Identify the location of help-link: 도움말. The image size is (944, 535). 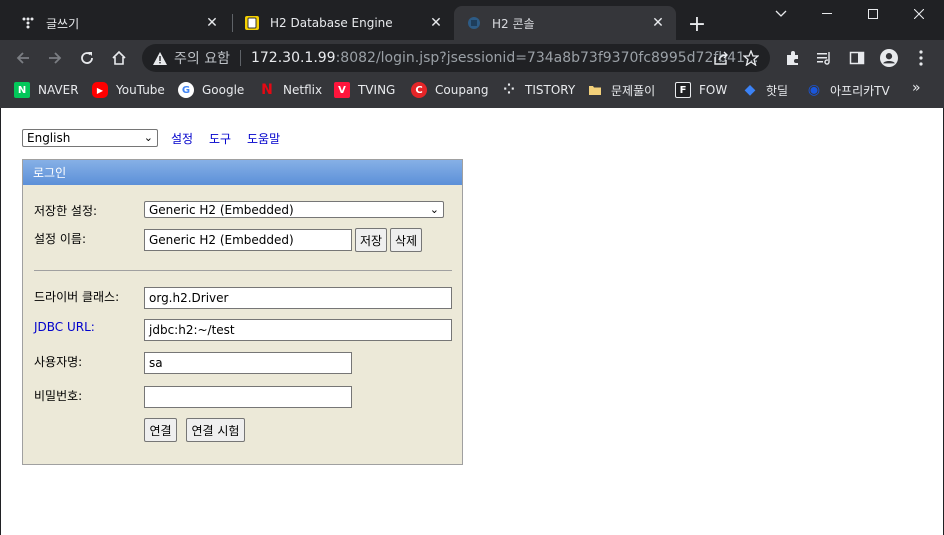
(263, 138).